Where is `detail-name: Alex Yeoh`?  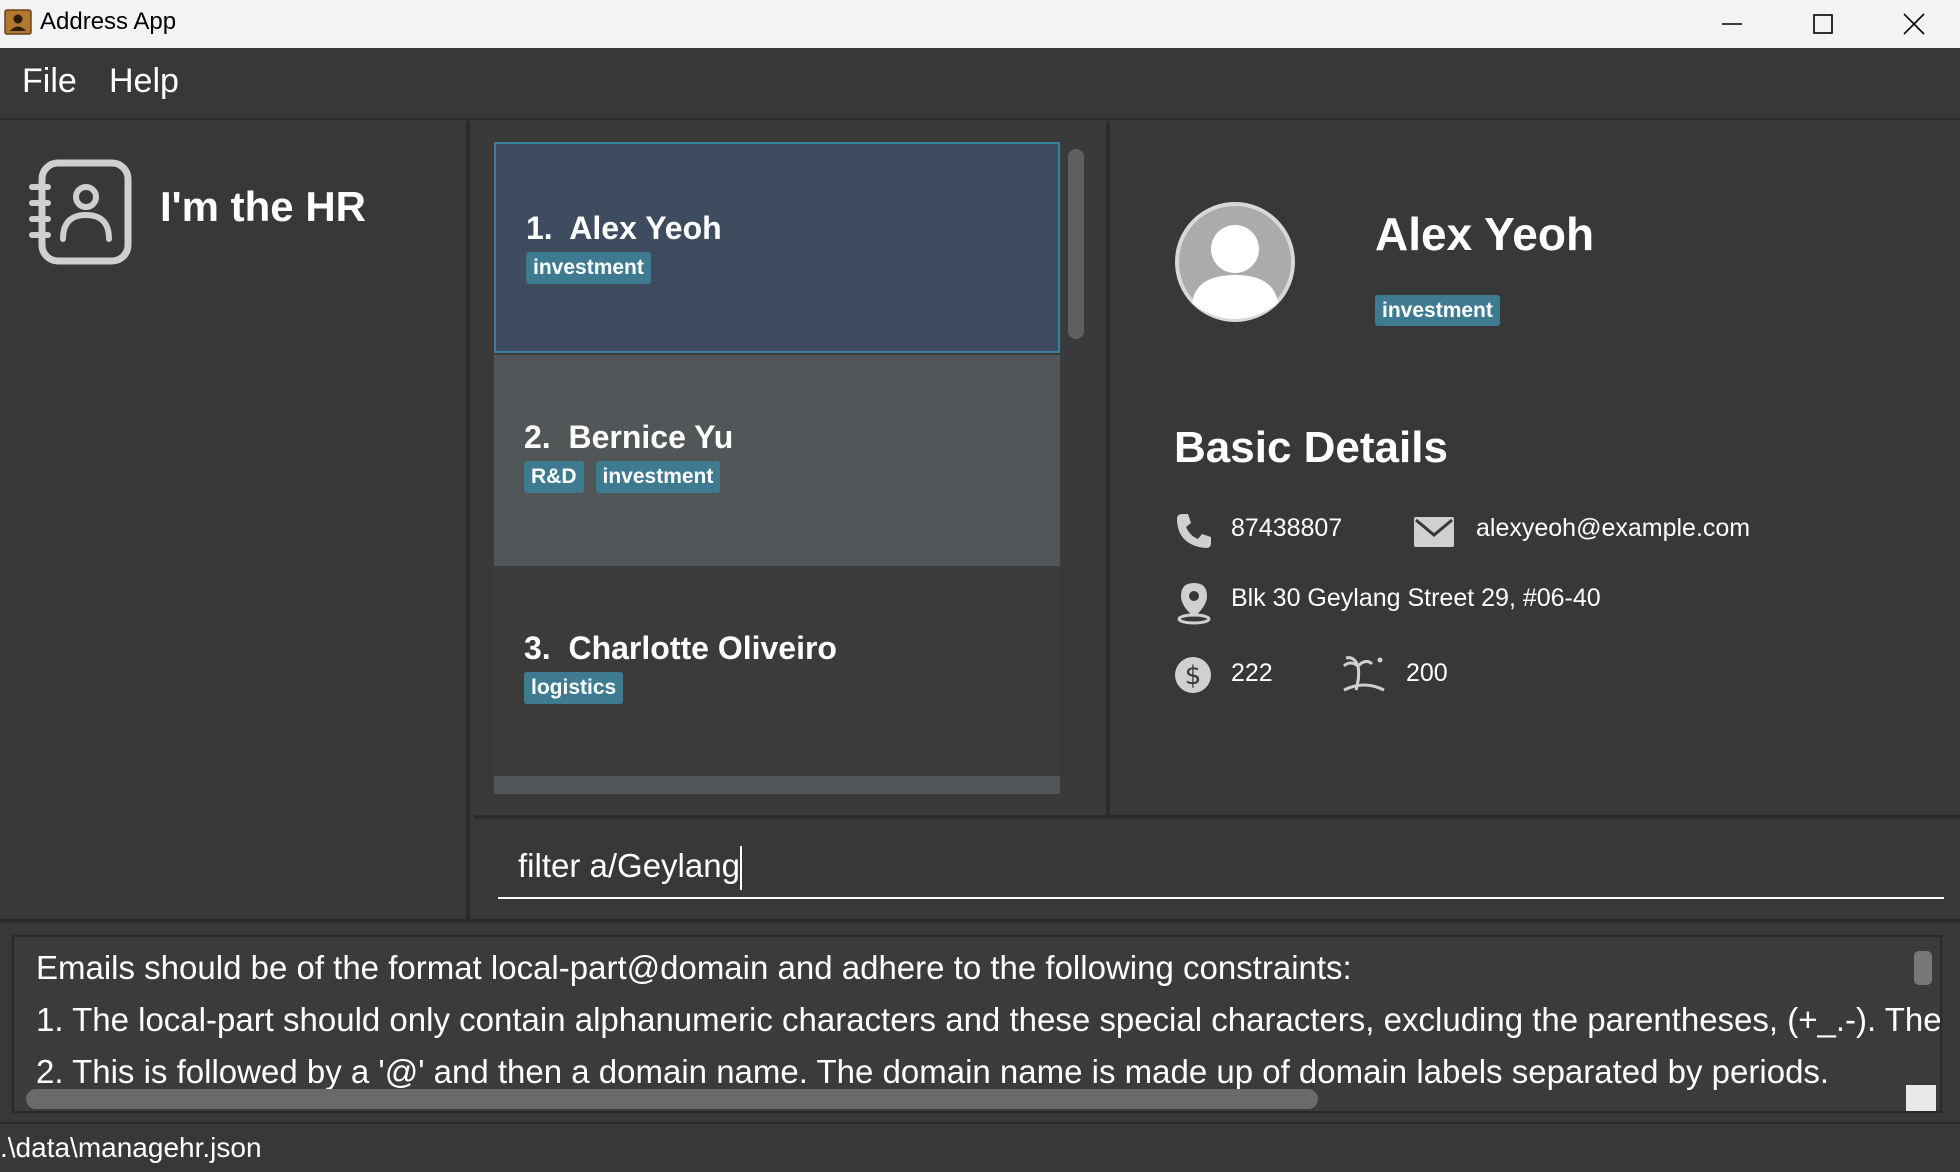 detail-name: Alex Yeoh is located at coordinates (1485, 234).